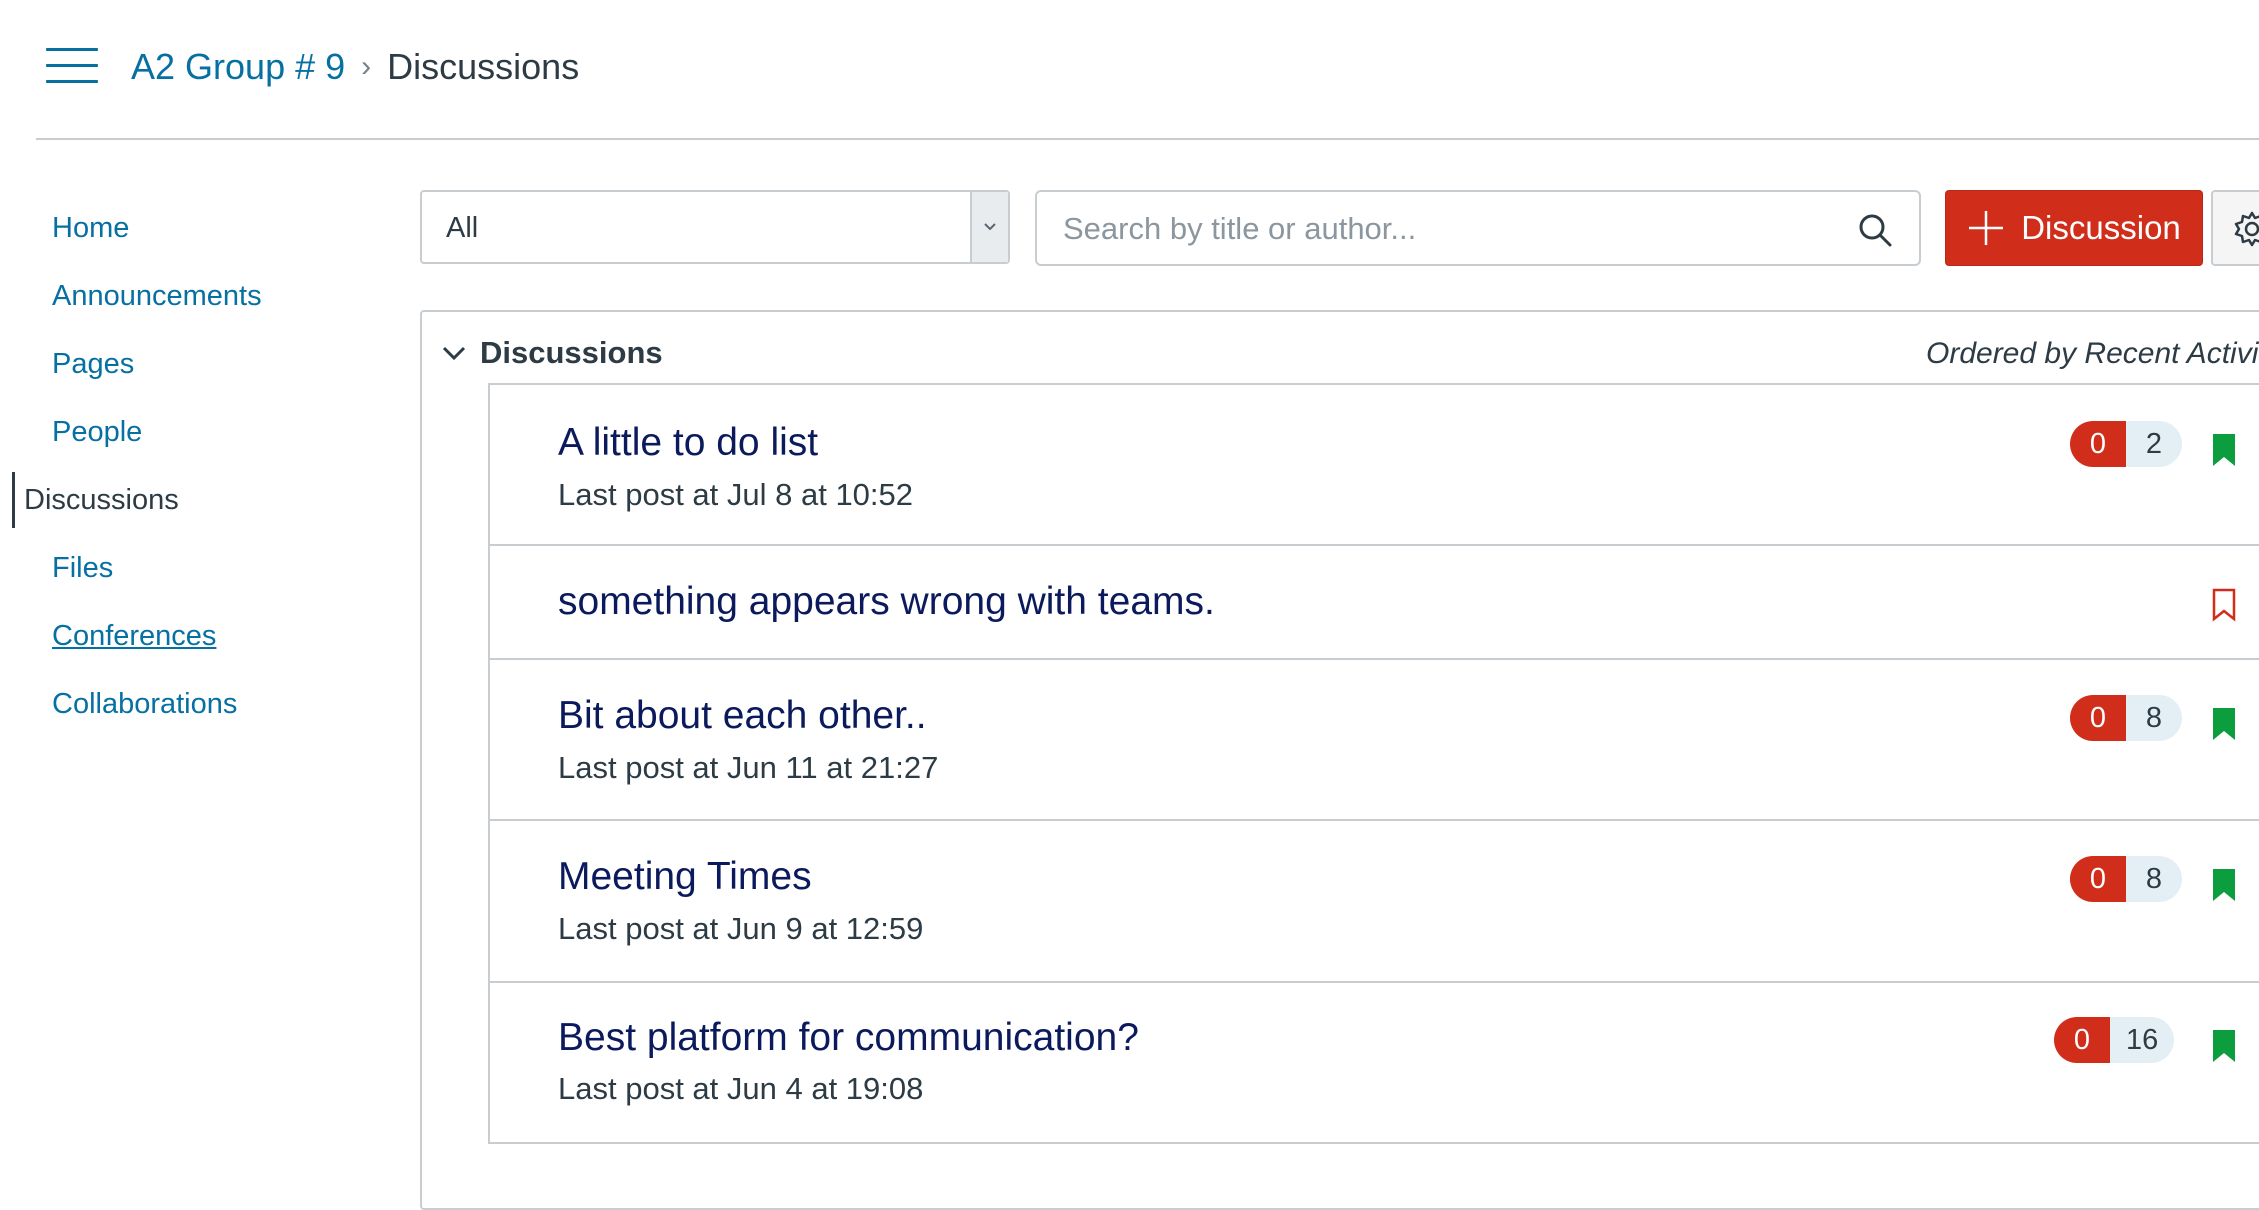 The image size is (2259, 1210). I want to click on discussion-title-link: Bit about each other.., so click(742, 716).